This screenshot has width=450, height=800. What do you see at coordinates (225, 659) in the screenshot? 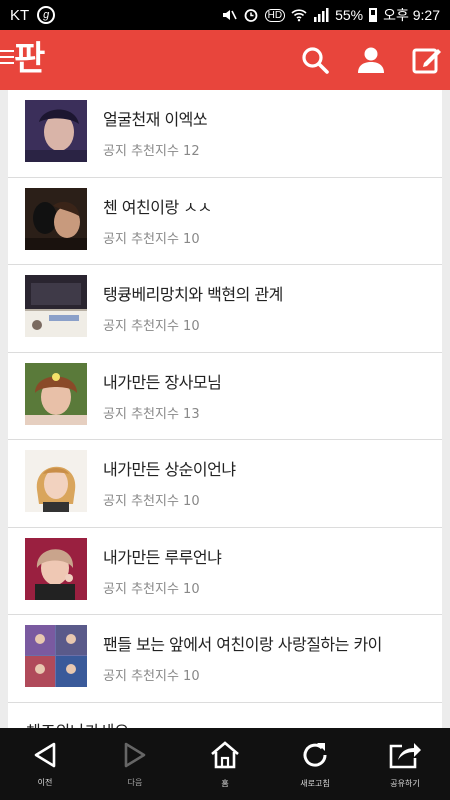
I see `list-item: 팬들 보는 앞에서 여친이랑 사랑질하는 카이 공지 추천지수 10` at bounding box center [225, 659].